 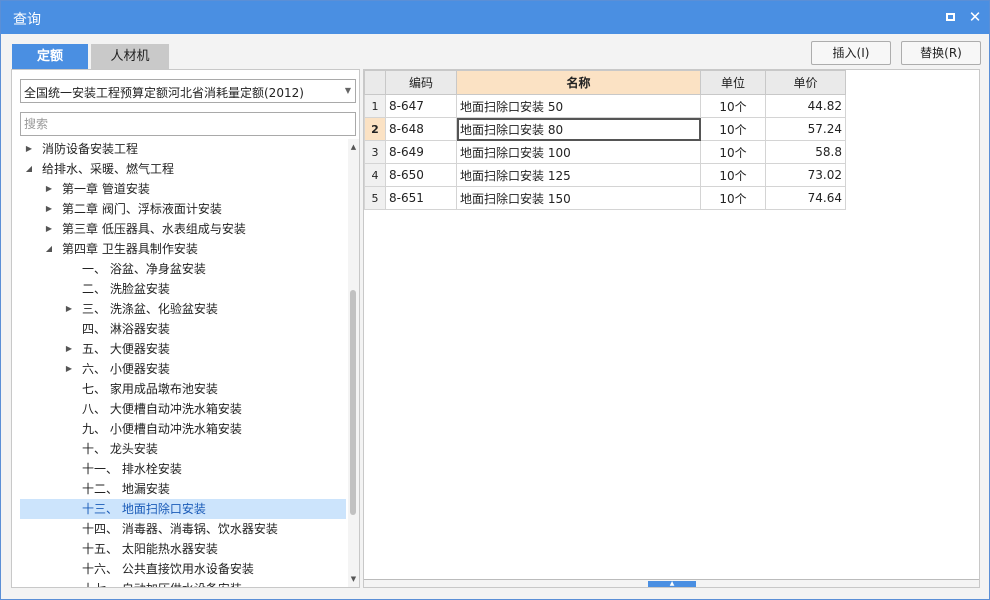 I want to click on cell-code: 8-648, so click(x=421, y=129).